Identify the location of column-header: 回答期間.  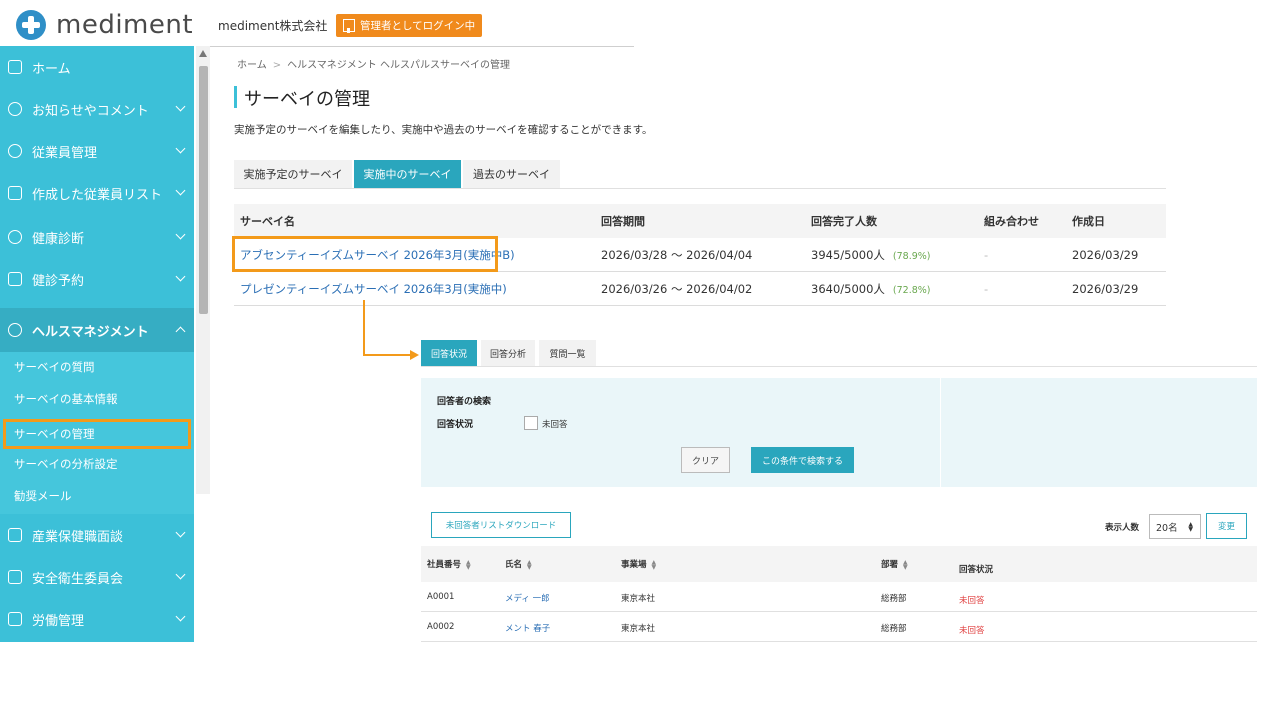
(623, 221).